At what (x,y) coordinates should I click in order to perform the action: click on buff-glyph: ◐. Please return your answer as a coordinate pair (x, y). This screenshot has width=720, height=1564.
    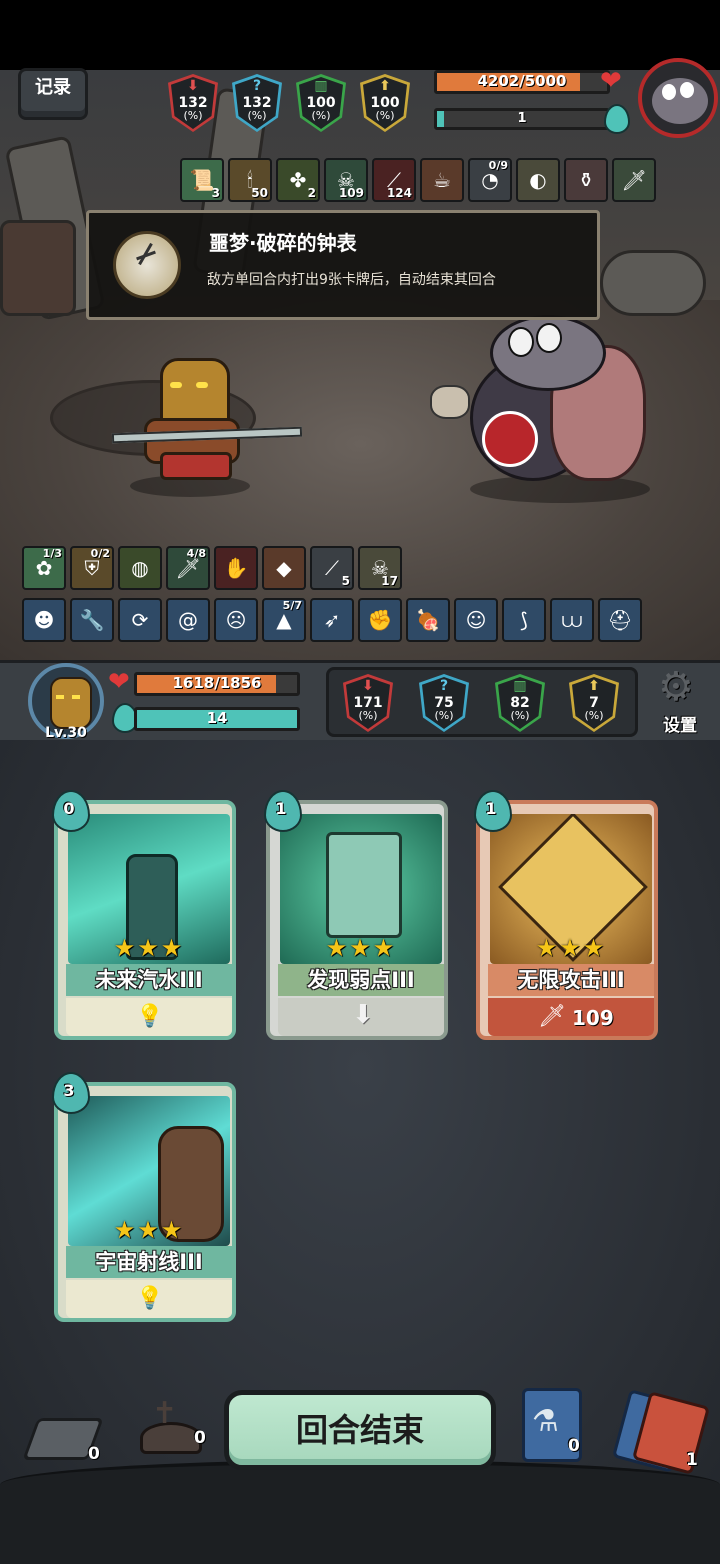
    Looking at the image, I should click on (538, 180).